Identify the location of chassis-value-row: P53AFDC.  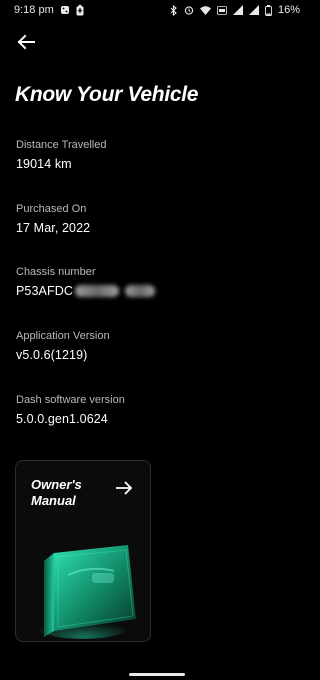
(85, 291).